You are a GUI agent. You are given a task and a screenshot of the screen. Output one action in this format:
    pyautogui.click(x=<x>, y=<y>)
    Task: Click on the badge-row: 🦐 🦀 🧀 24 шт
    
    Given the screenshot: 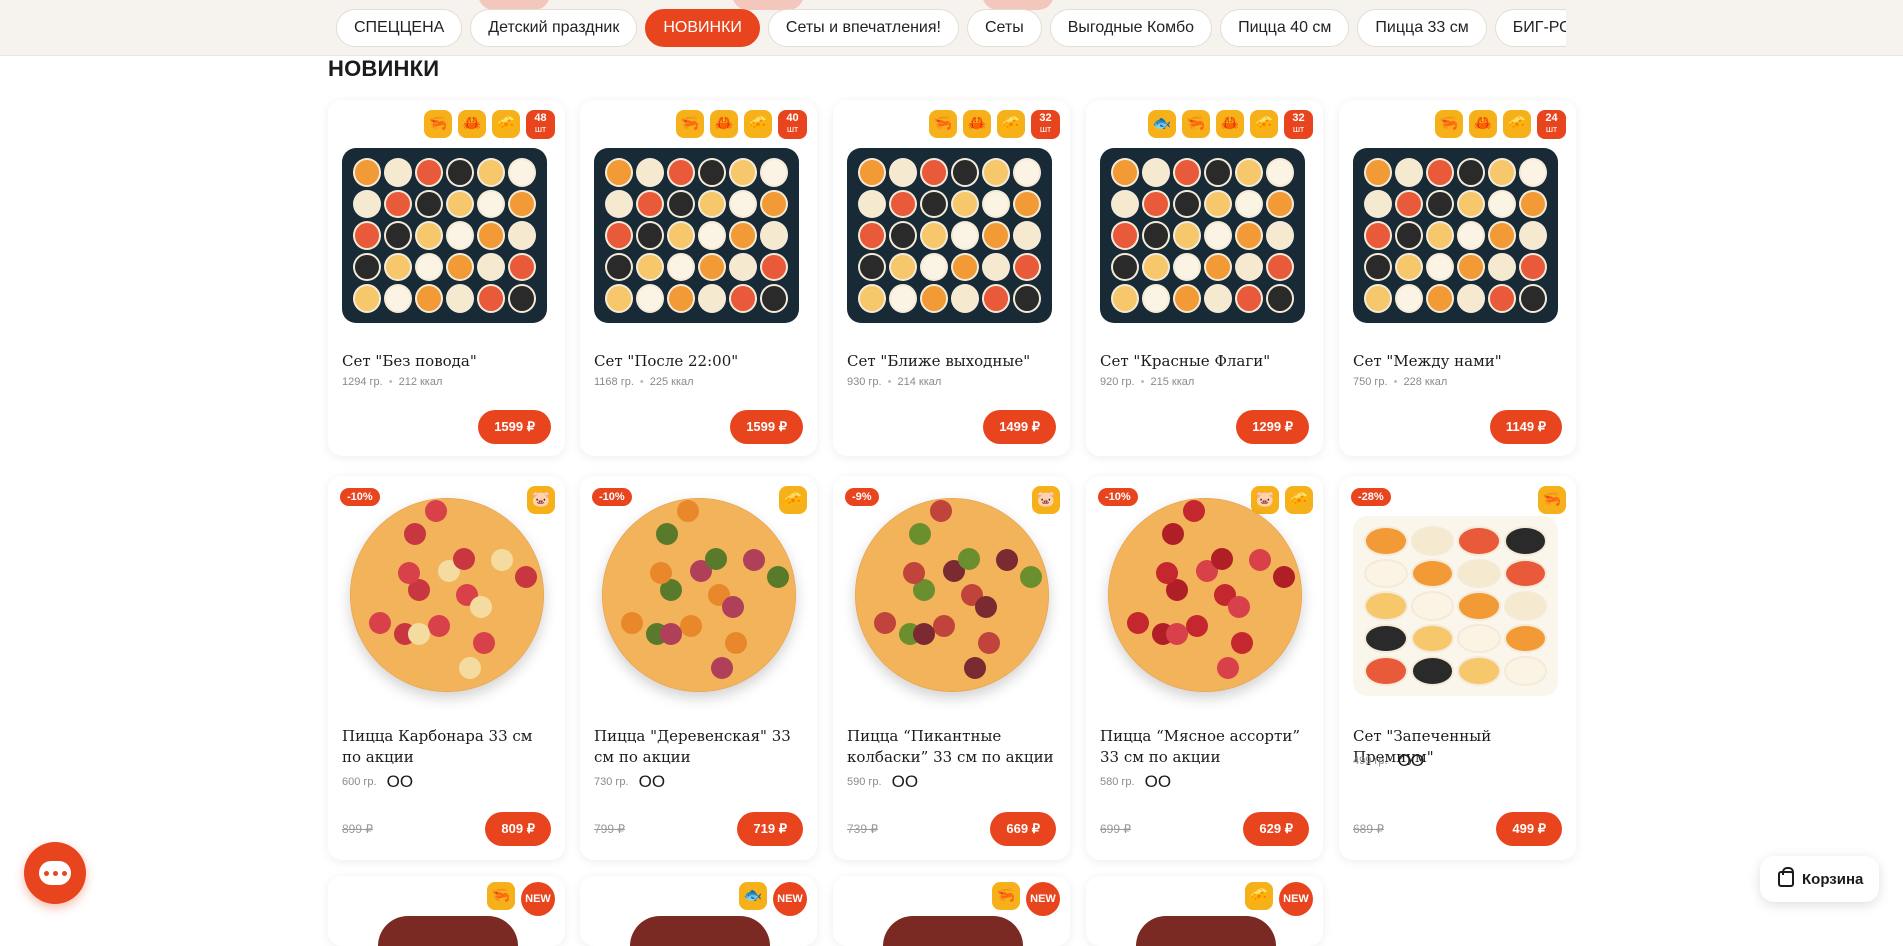 What is the action you would take?
    pyautogui.click(x=1500, y=124)
    